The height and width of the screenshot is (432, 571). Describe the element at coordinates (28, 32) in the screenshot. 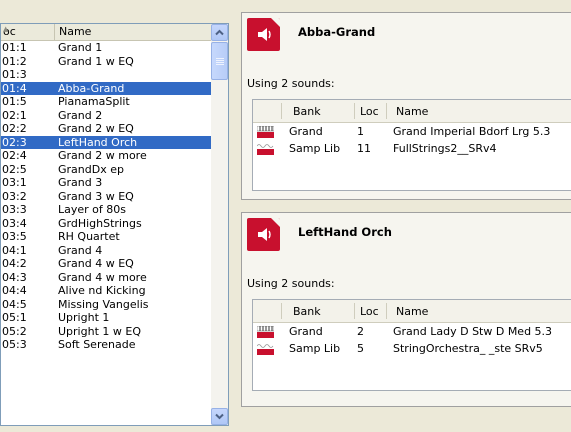

I see `column-header-location: oc ▲` at that location.